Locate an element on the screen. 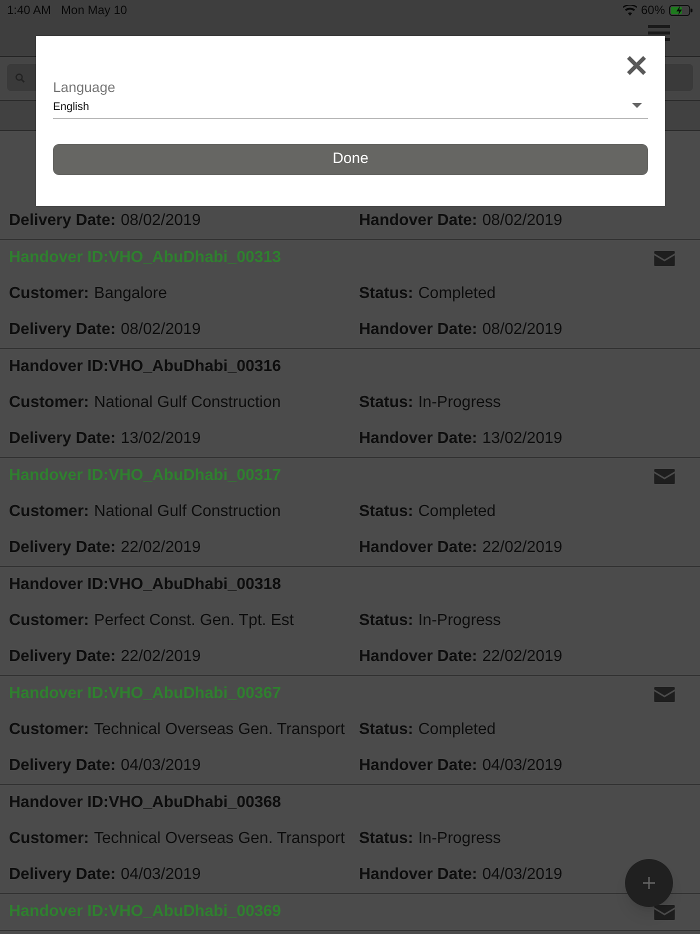 The width and height of the screenshot is (700, 934). battery-icon is located at coordinates (681, 10).